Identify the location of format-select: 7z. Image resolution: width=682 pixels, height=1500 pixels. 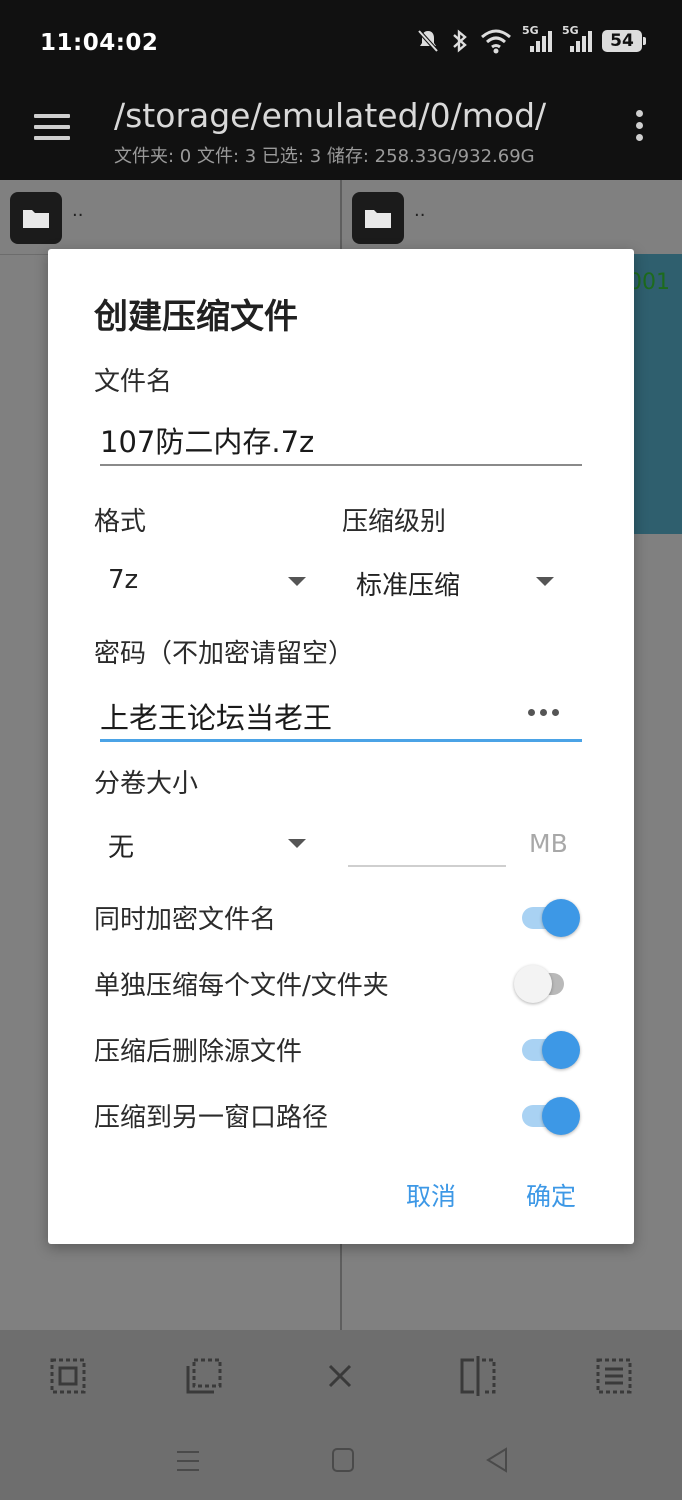
(204, 581).